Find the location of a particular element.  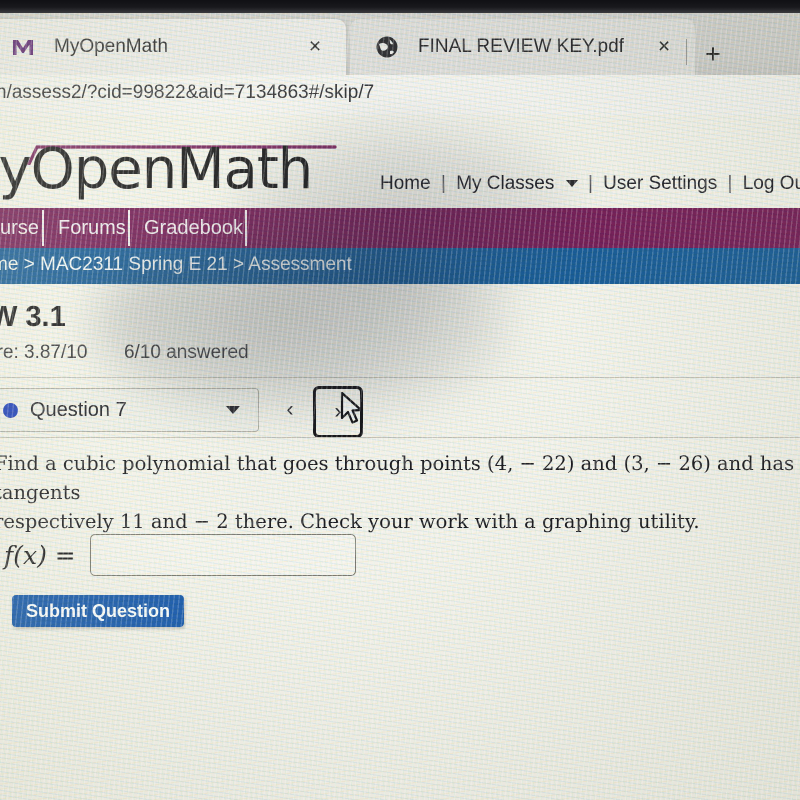

monitor-bezel is located at coordinates (400, 6).